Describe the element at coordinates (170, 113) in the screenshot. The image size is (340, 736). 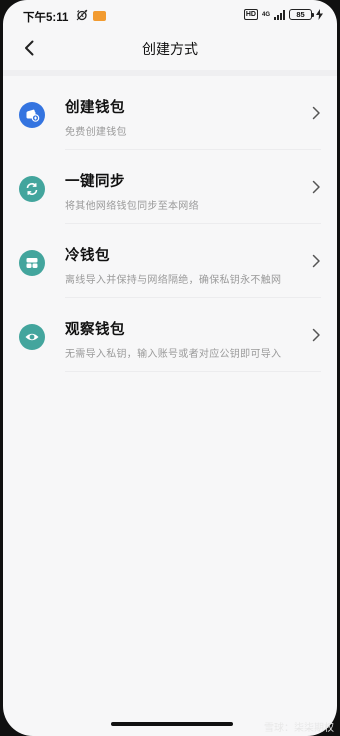
I see `option-create-wallet: 创建钱包 免费创建钱包` at that location.